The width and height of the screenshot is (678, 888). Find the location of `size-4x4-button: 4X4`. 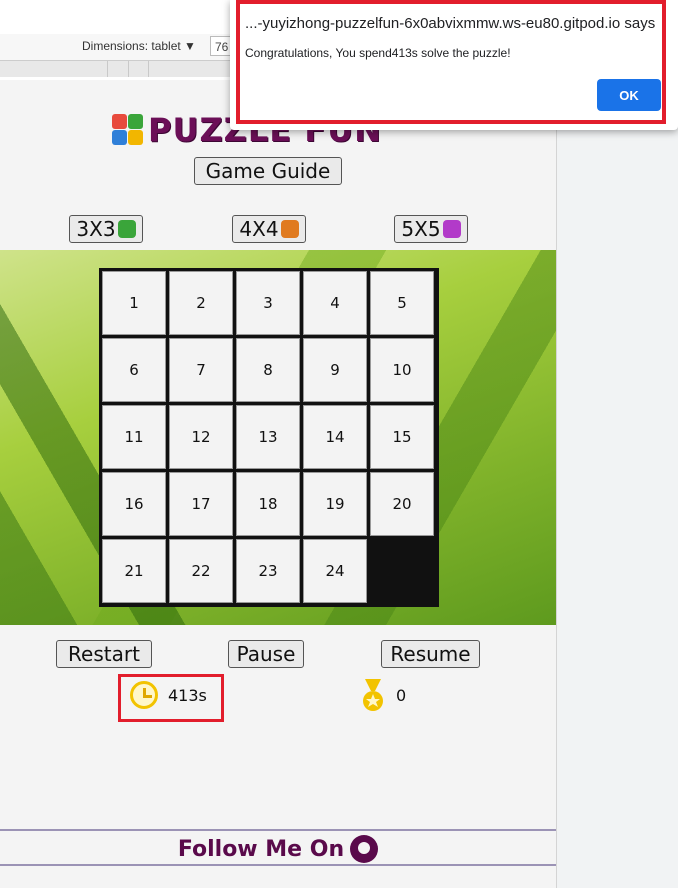

size-4x4-button: 4X4 is located at coordinates (269, 229).